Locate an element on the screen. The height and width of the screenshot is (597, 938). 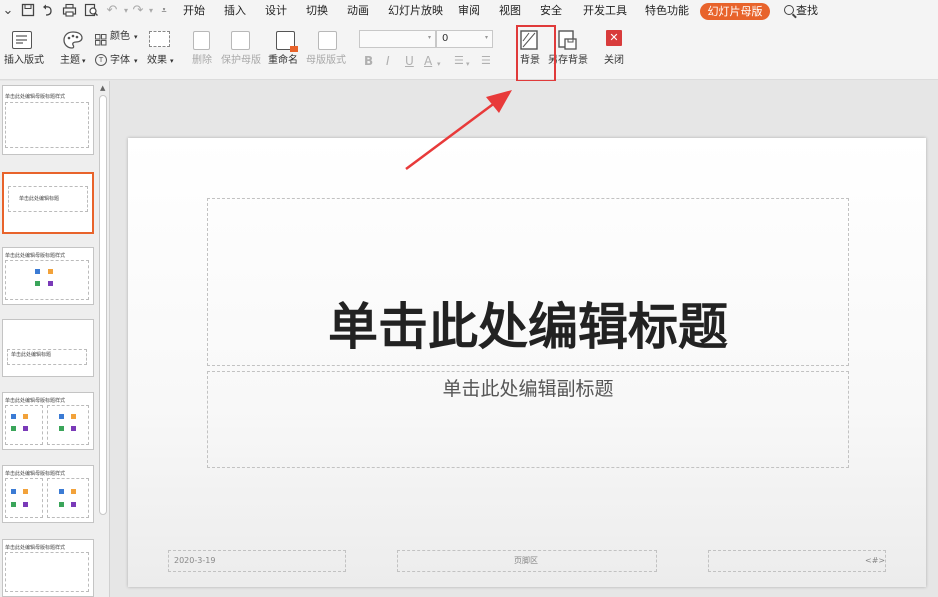
menu-slide-master: 幻灯片母版 is located at coordinates (735, 11).